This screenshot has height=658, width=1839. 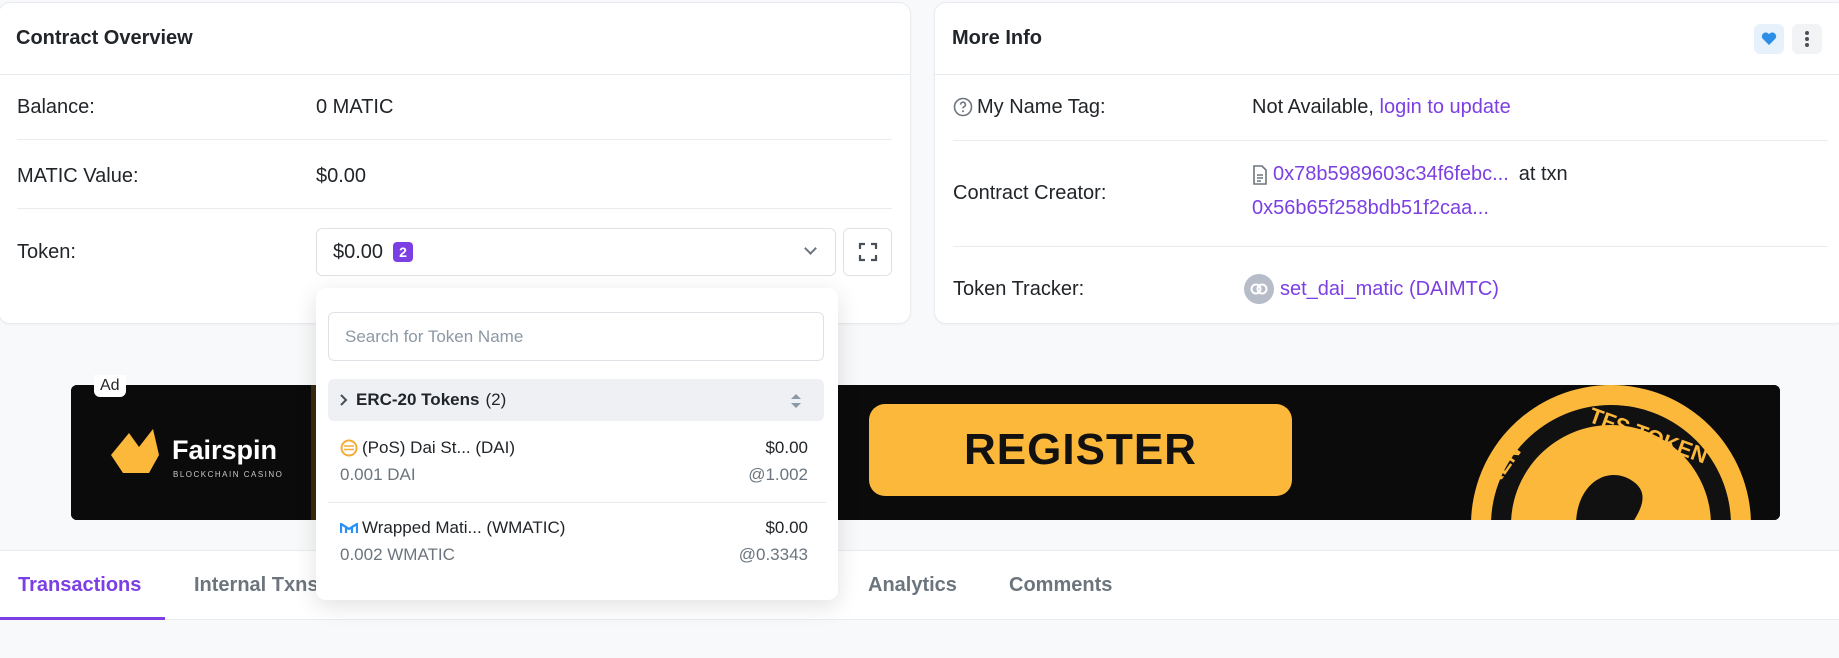 What do you see at coordinates (78, 175) in the screenshot?
I see `matic-value-label: MATIC Value:` at bounding box center [78, 175].